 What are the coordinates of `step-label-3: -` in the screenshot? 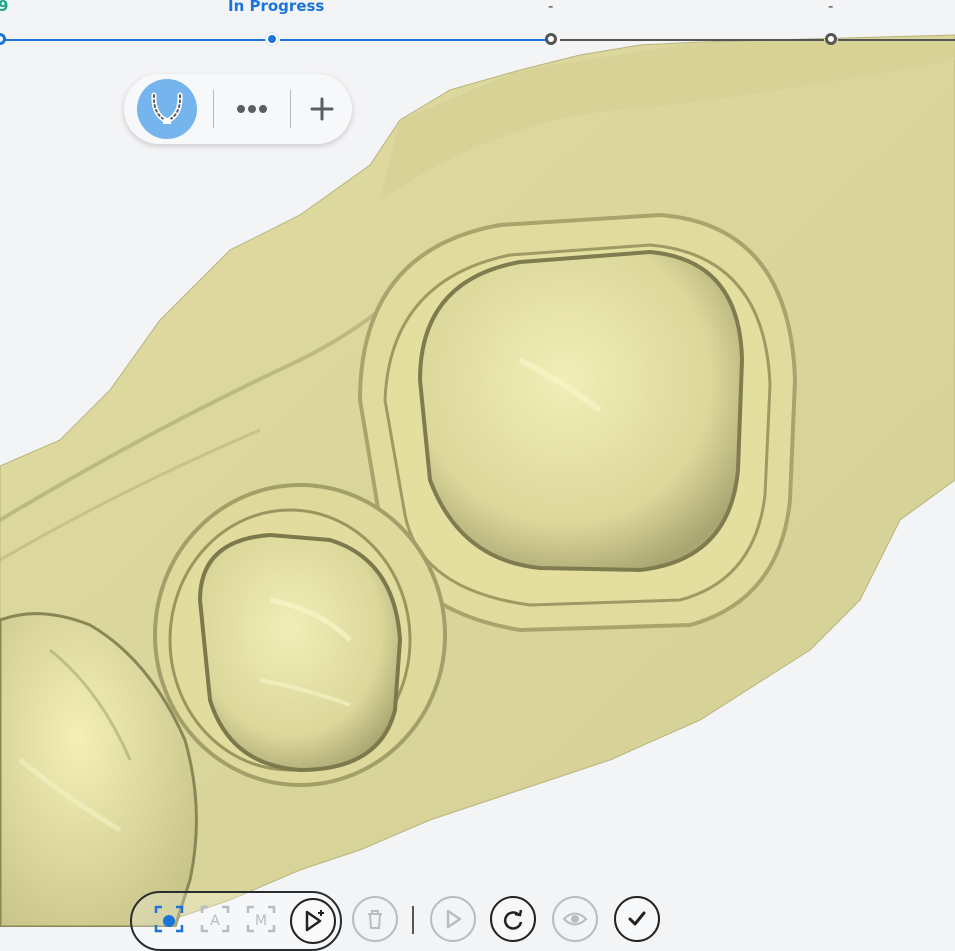 It's located at (551, 7).